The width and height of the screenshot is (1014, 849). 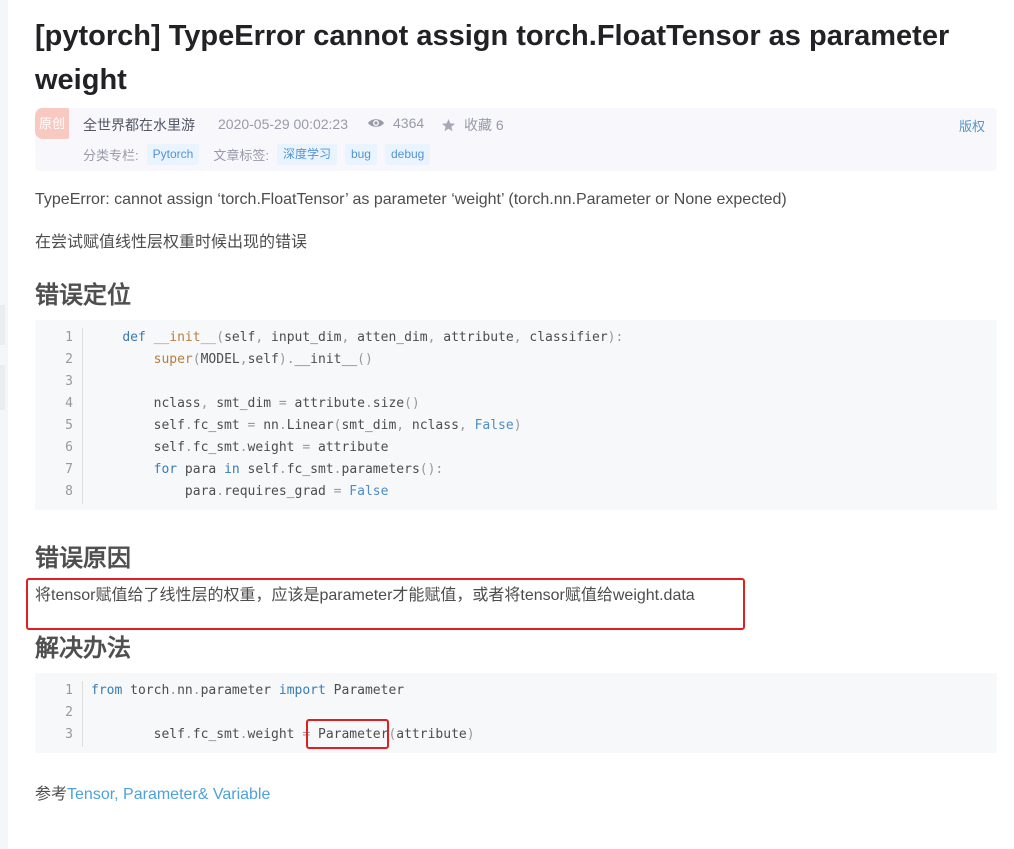 What do you see at coordinates (298, 469) in the screenshot?
I see `code-text: for para in self.fc_smt.parameters():` at bounding box center [298, 469].